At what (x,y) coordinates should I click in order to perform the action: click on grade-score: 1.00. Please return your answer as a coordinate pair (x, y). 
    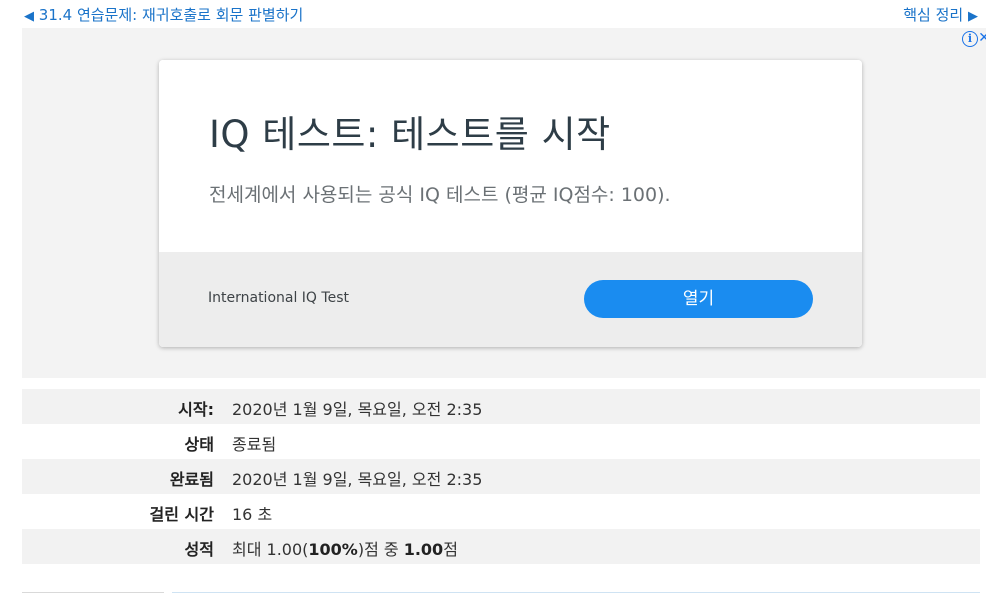
    Looking at the image, I should click on (423, 549).